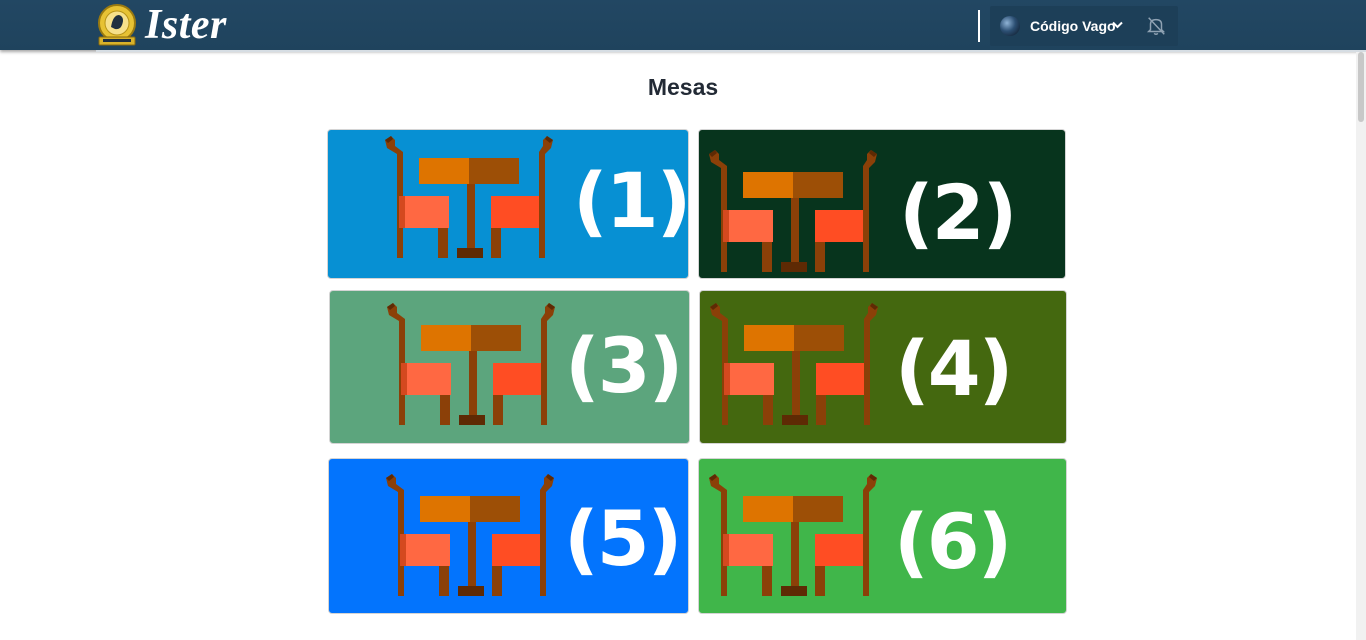 This screenshot has height=640, width=1366. Describe the element at coordinates (882, 204) in the screenshot. I see `table-card-2: (2)` at that location.